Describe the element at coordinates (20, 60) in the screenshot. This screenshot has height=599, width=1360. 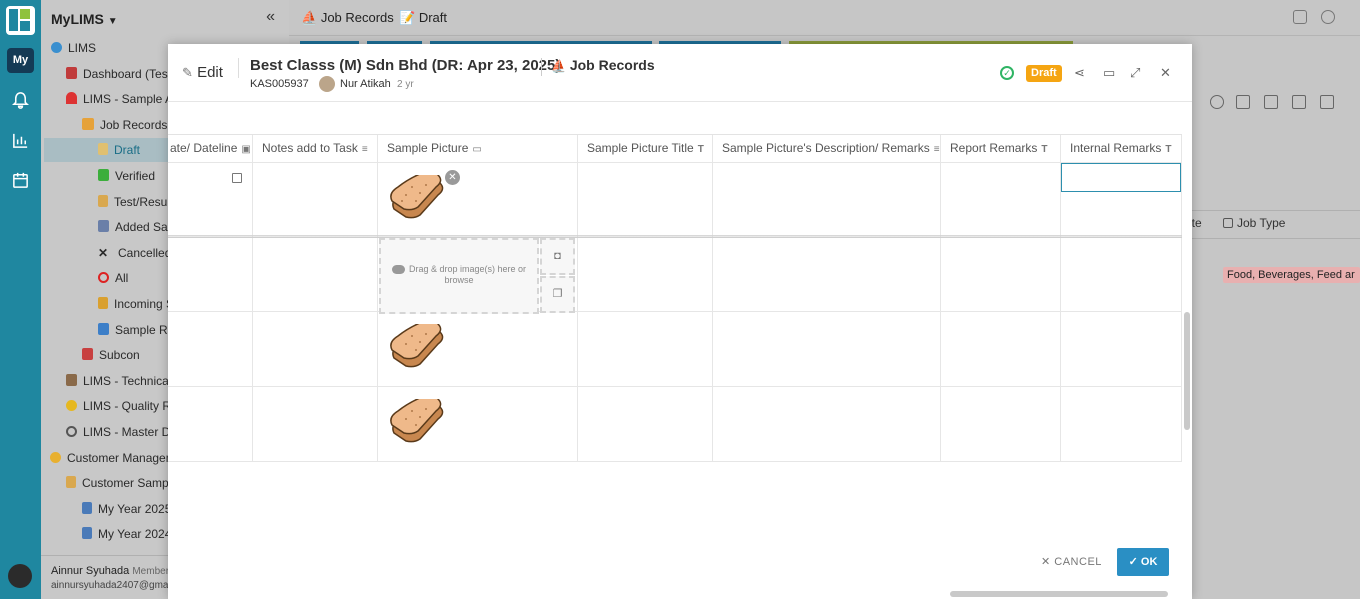
I see `my-workspace-button: My` at that location.